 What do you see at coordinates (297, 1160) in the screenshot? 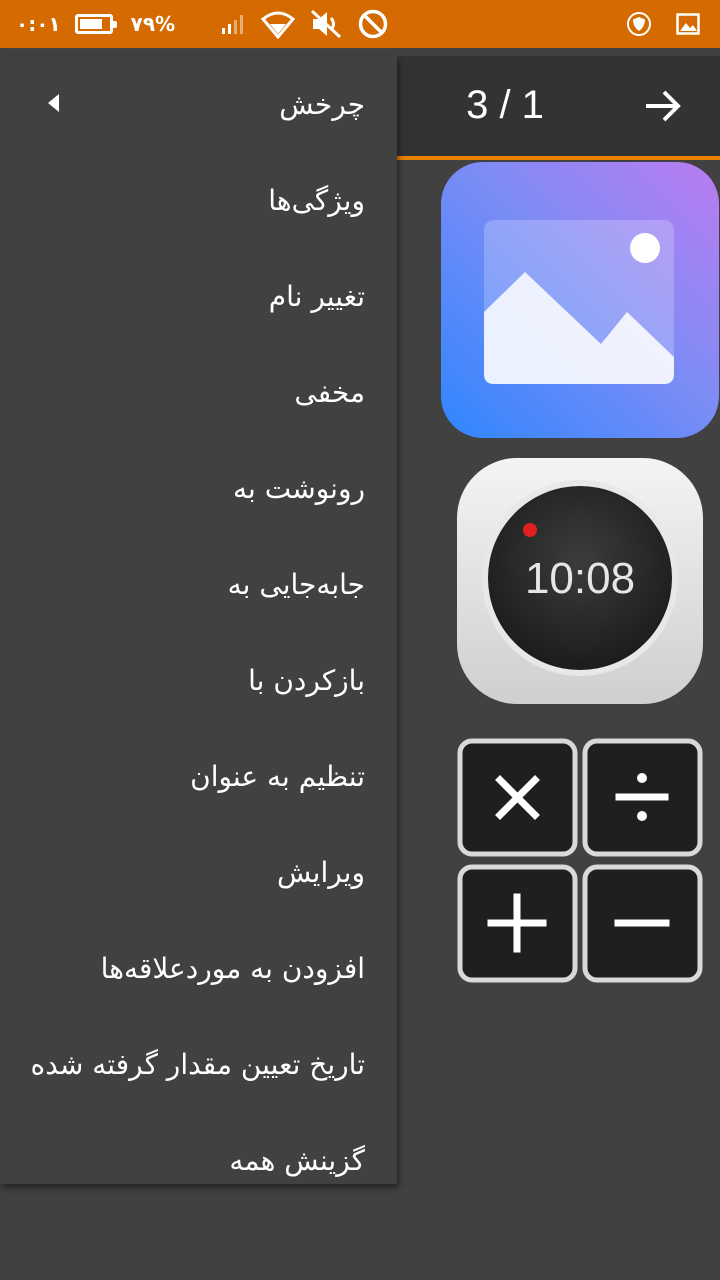
I see `menu-item-label: گزینش همه` at bounding box center [297, 1160].